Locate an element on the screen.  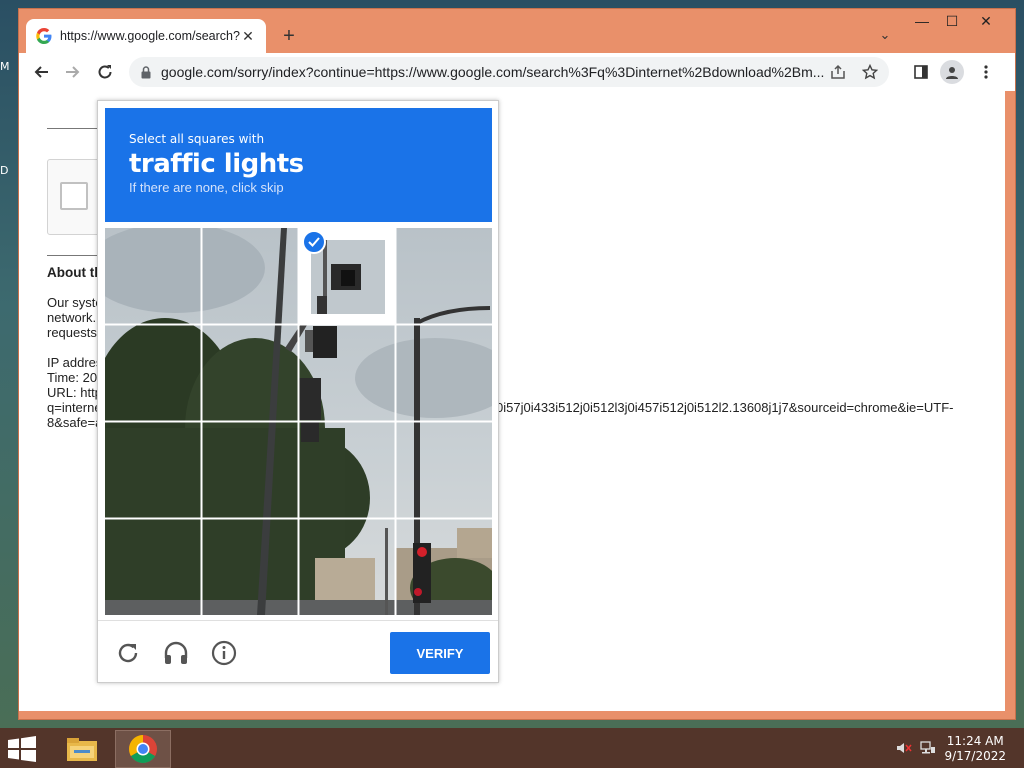
body-text: Our syste is located at coordinates (75, 302).